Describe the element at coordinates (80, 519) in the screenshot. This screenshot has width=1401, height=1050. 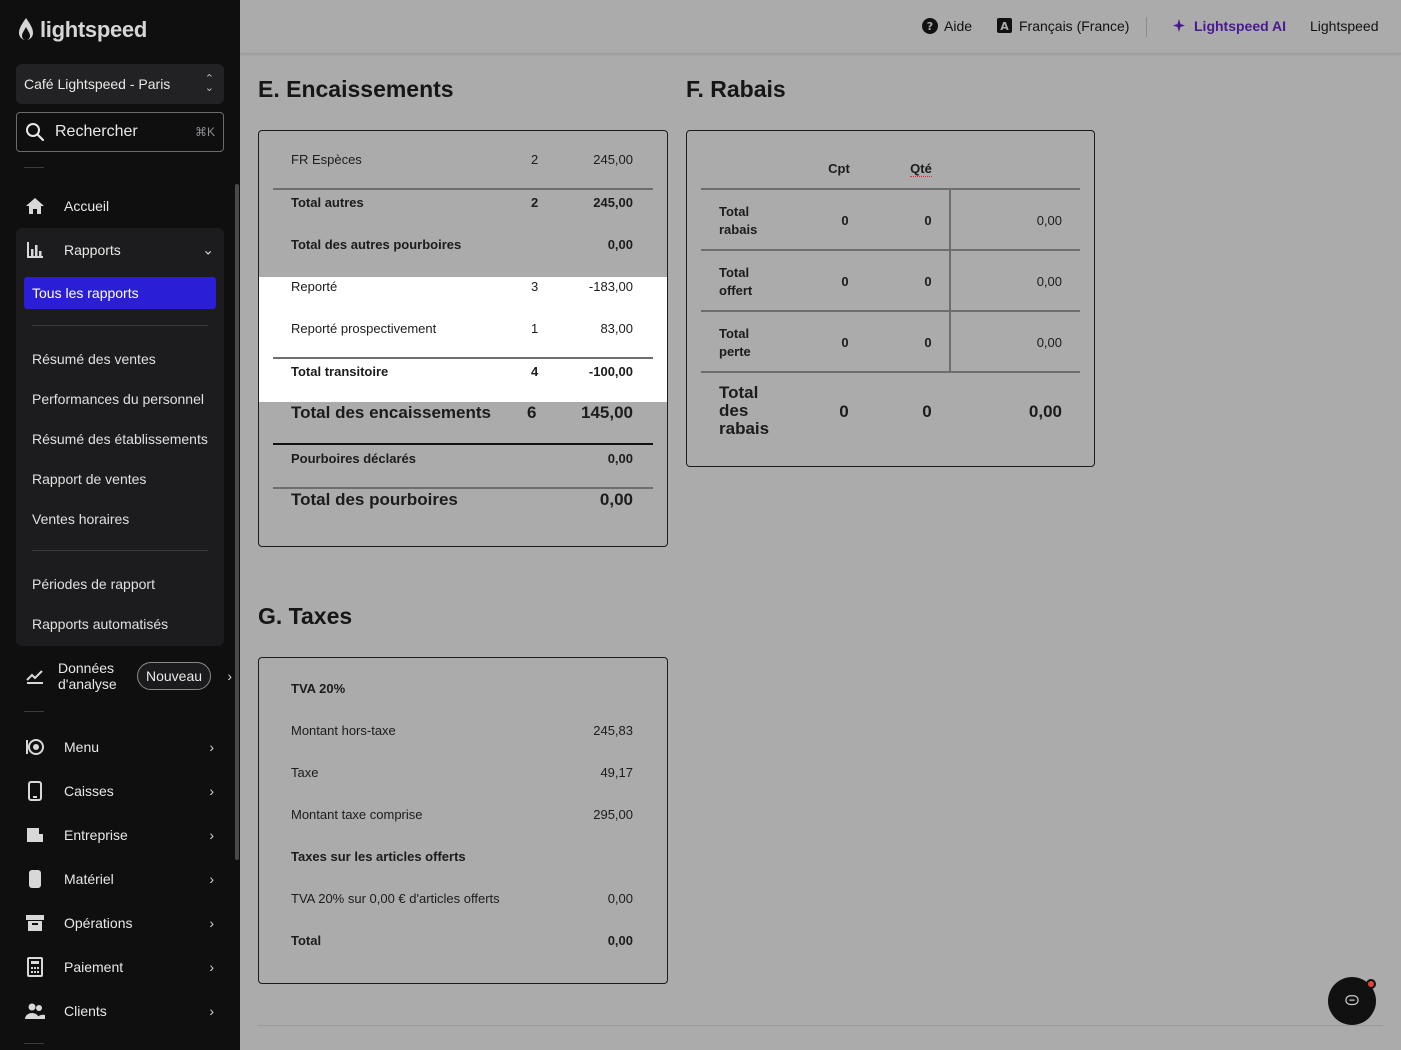
I see `sidebar-item-hourly-sales: Ventes horaires` at that location.